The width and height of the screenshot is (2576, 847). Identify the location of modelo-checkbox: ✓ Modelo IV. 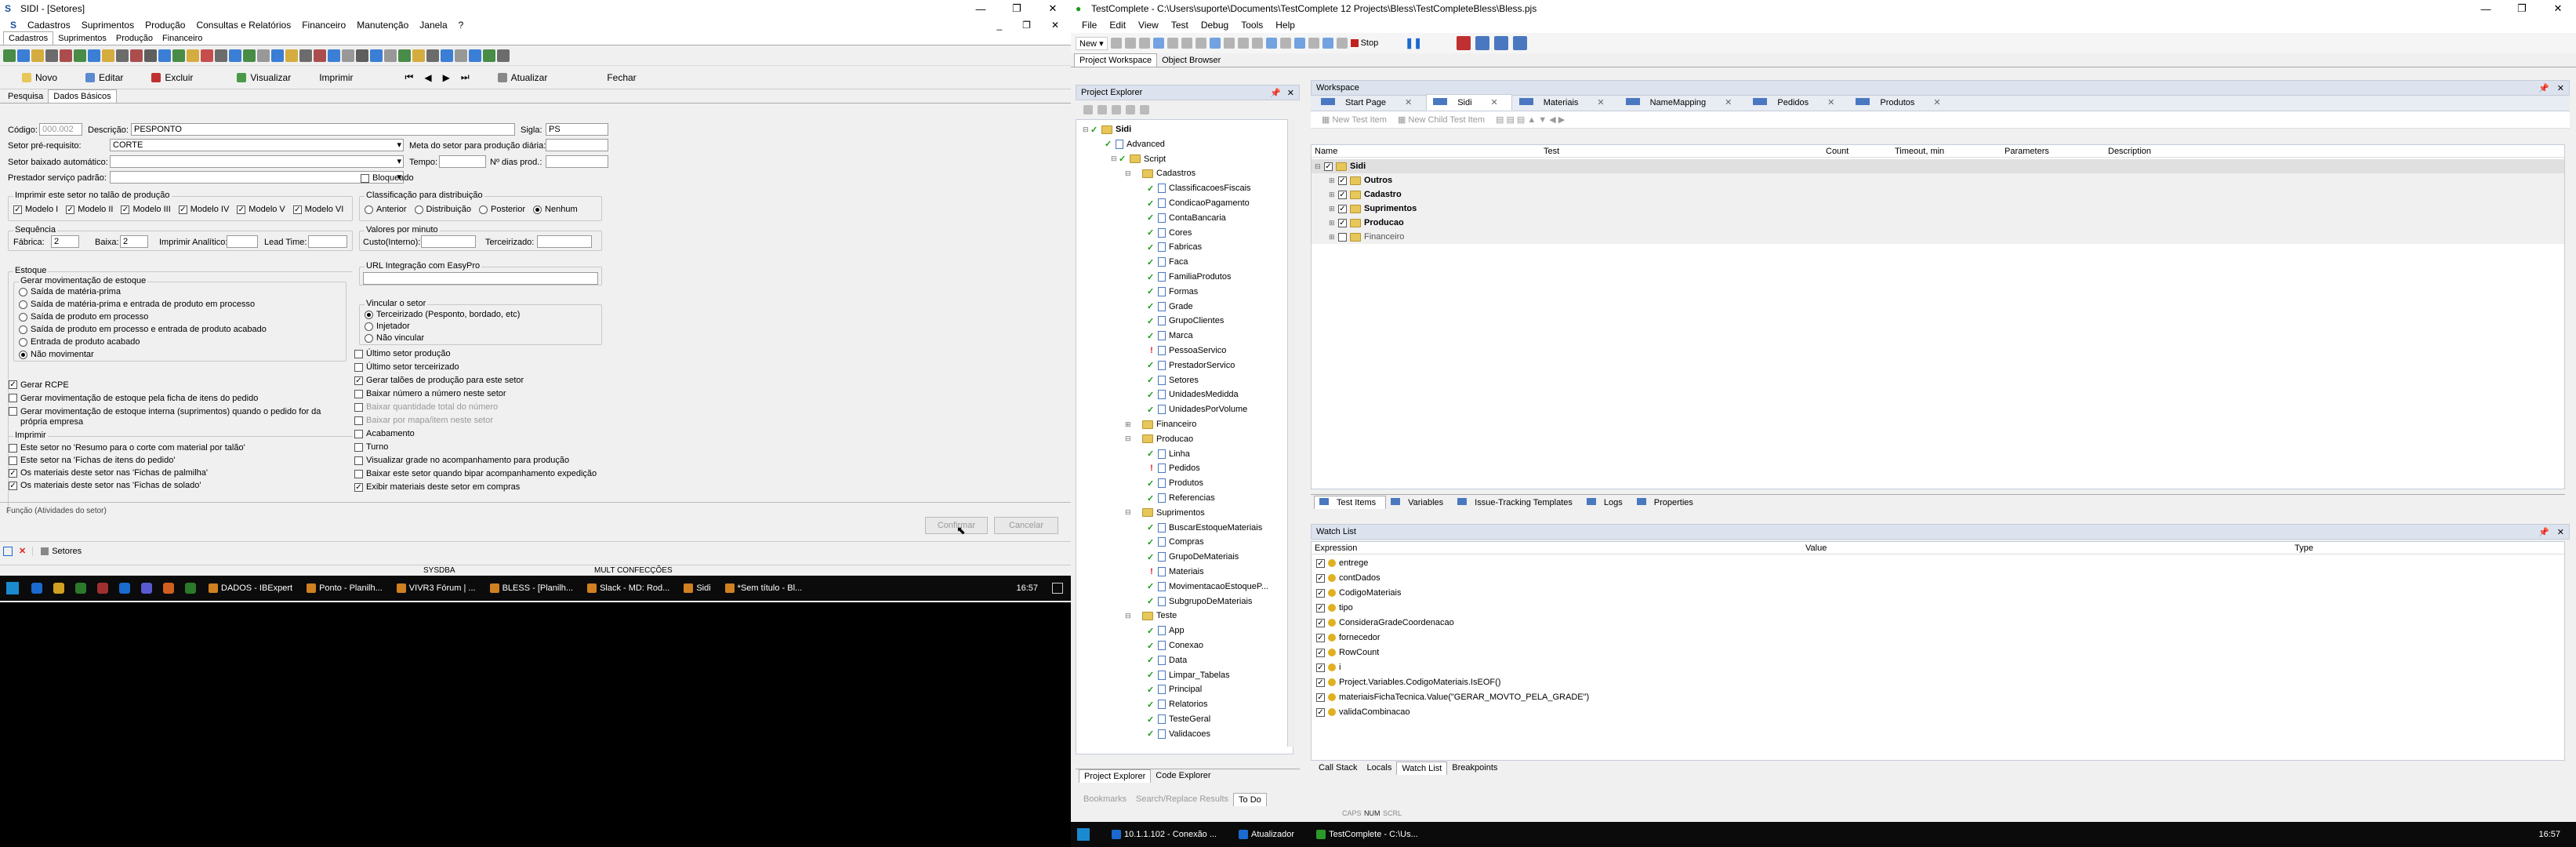
(203, 209).